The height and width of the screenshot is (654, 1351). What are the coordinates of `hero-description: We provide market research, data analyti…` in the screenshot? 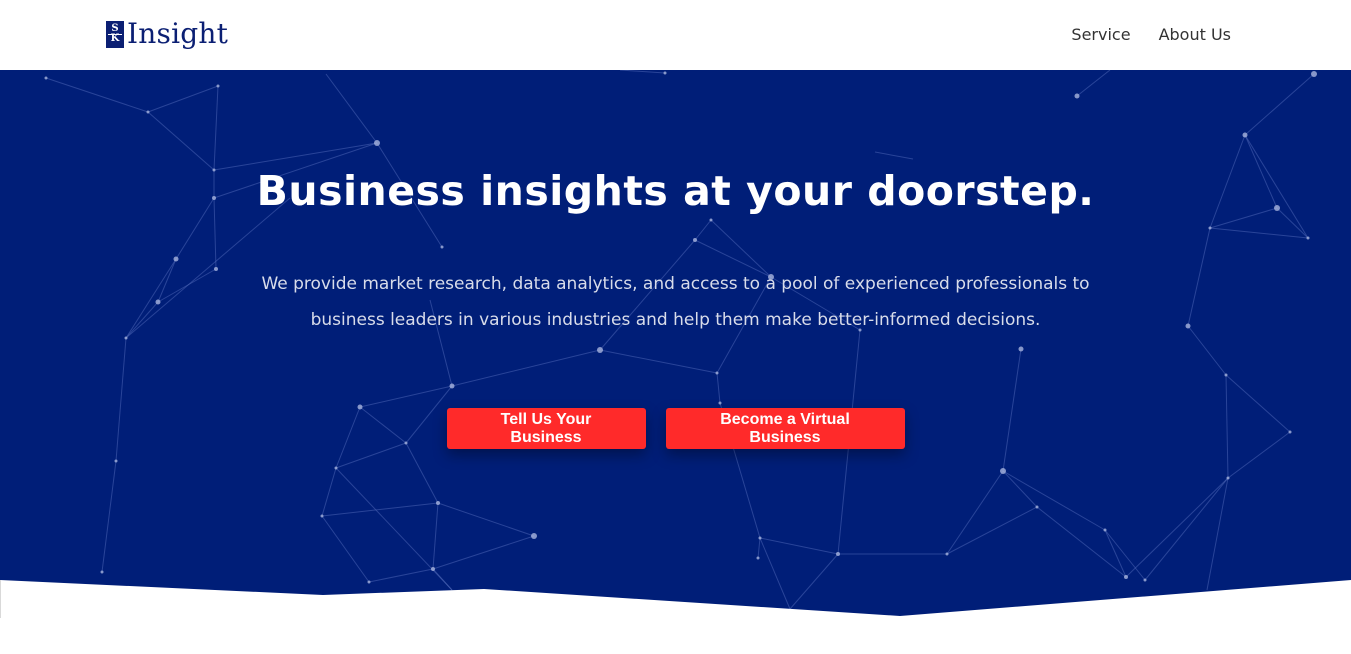 It's located at (675, 302).